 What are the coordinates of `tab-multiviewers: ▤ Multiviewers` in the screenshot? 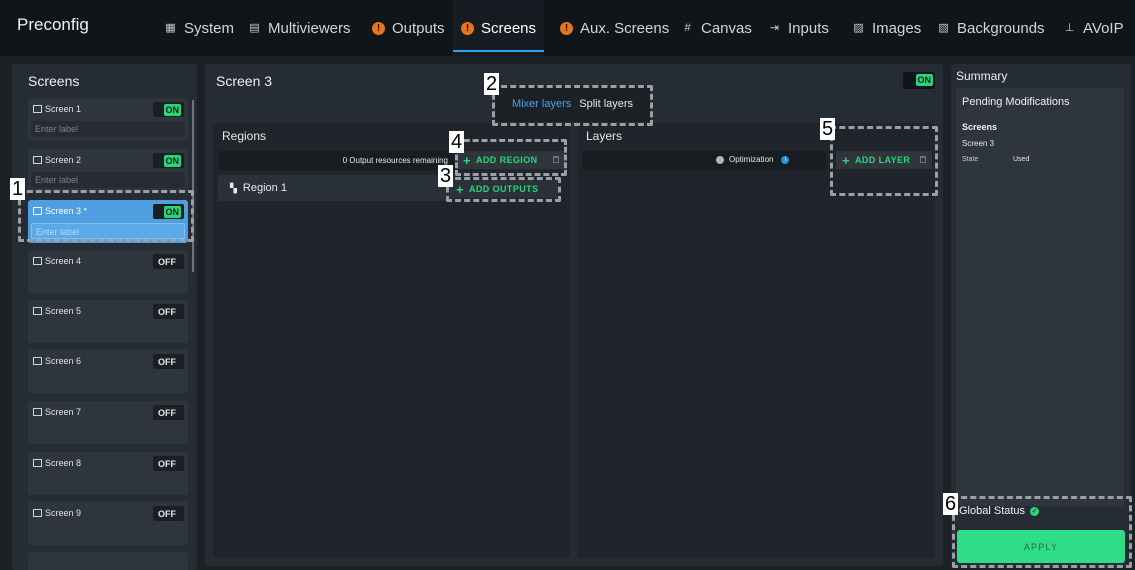 It's located at (299, 28).